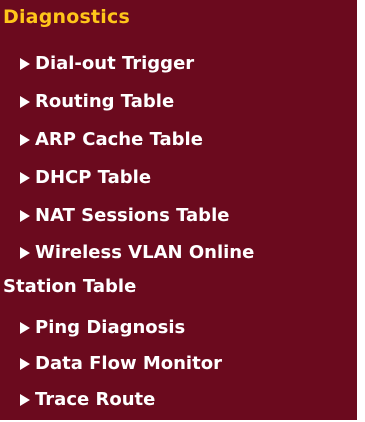 The image size is (365, 422). Describe the element at coordinates (132, 215) in the screenshot. I see `menu-item-label: NAT Sessions Table` at that location.